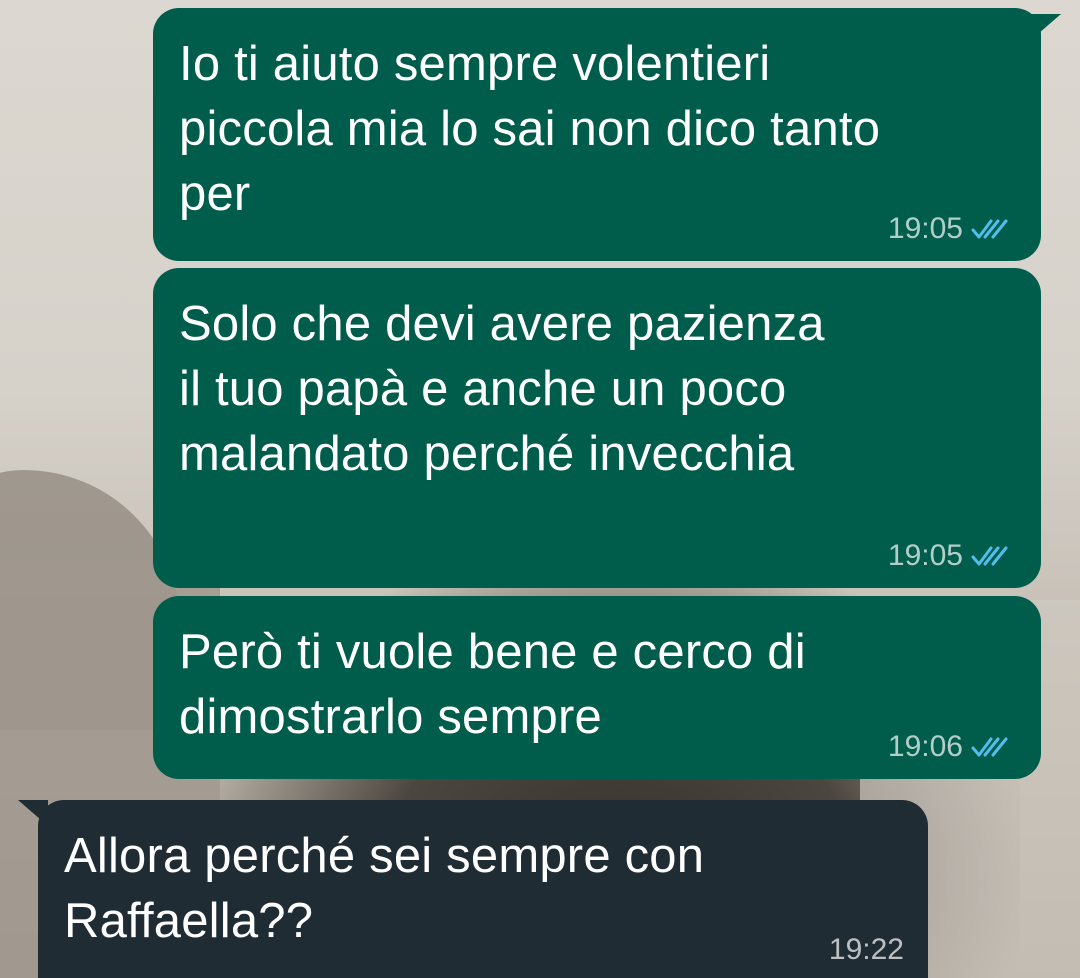  I want to click on message-time: 19:06, so click(925, 746).